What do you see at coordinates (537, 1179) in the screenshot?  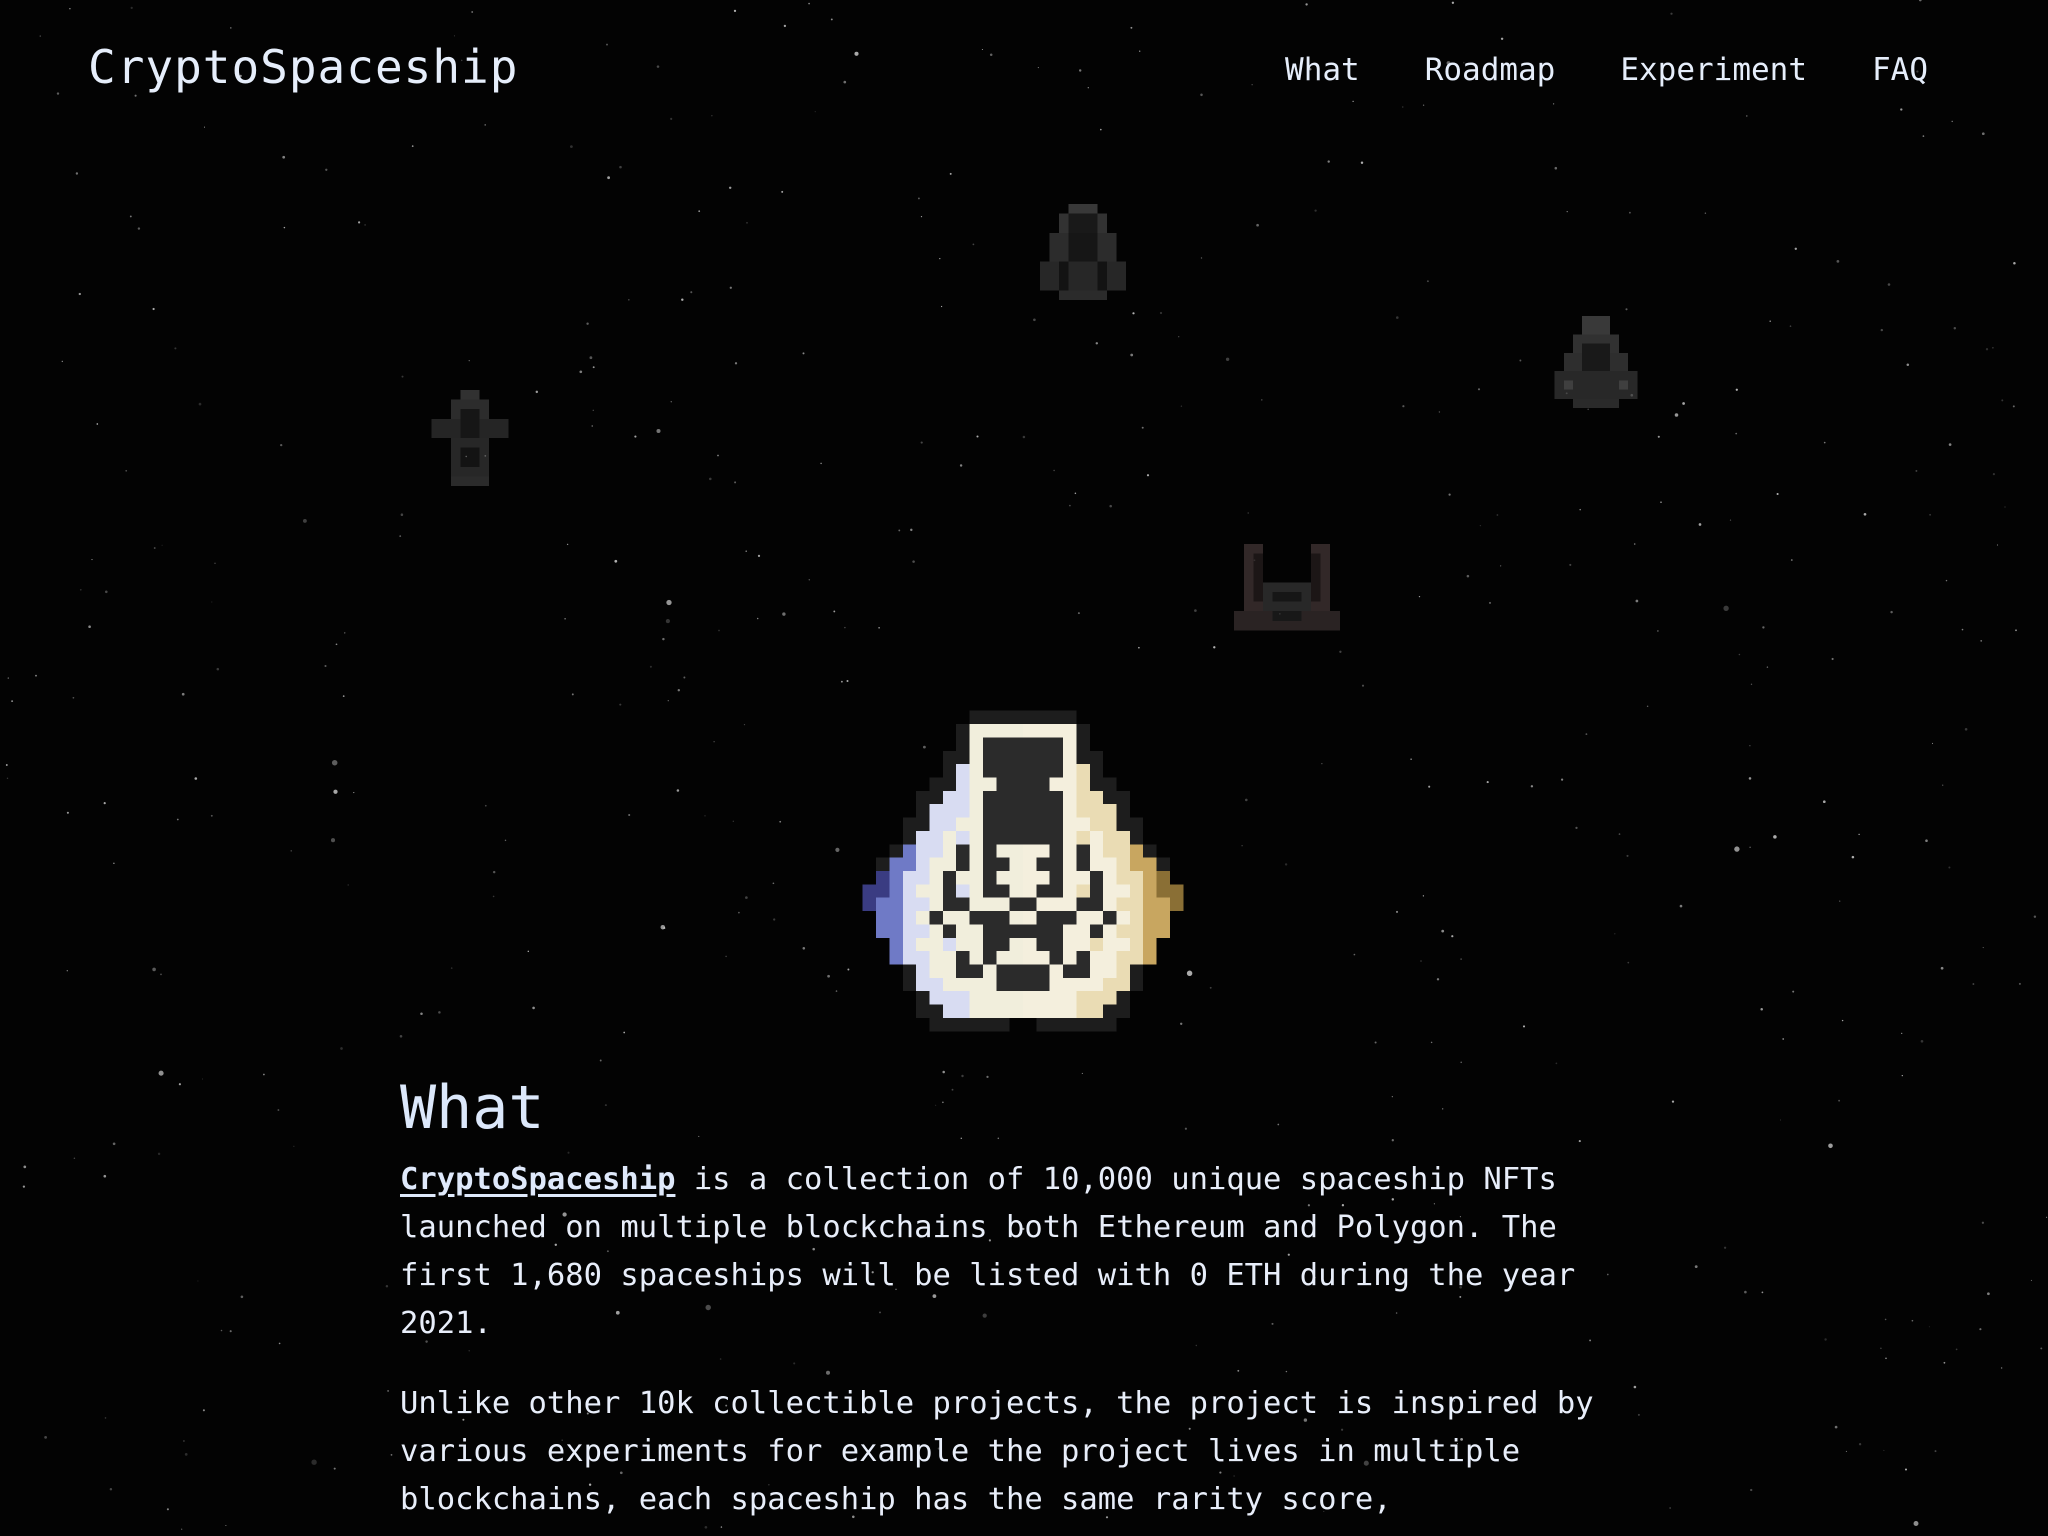 I see `brand-link: CryptoSpaceship` at bounding box center [537, 1179].